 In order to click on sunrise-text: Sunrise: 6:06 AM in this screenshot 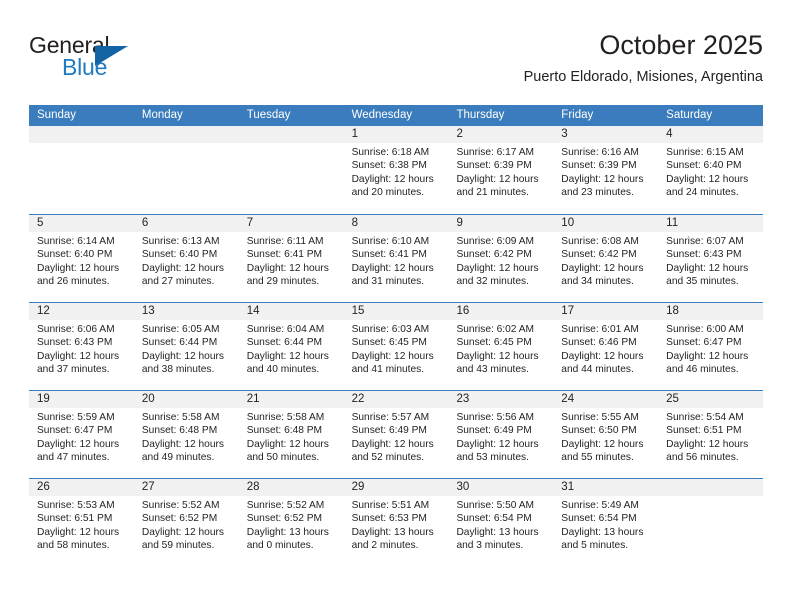, I will do `click(76, 329)`.